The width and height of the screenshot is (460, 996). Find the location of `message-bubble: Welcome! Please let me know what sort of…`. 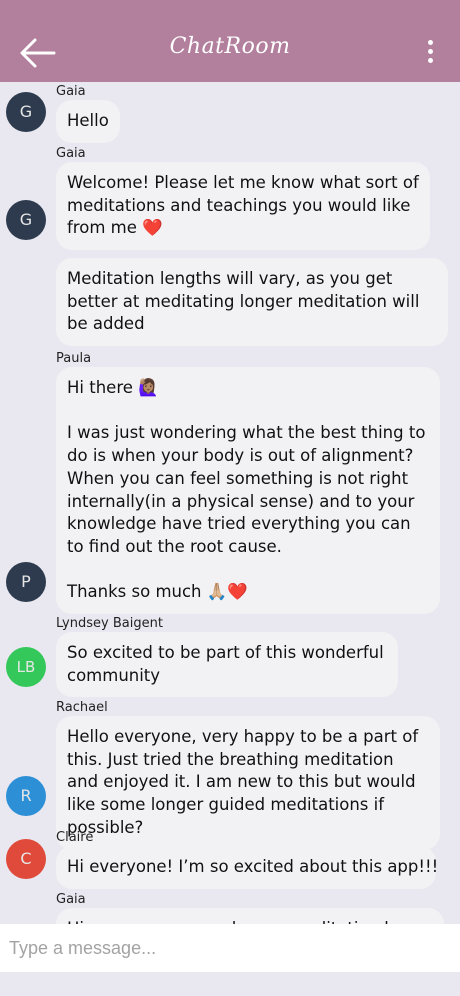

message-bubble: Welcome! Please let me know what sort of… is located at coordinates (243, 206).